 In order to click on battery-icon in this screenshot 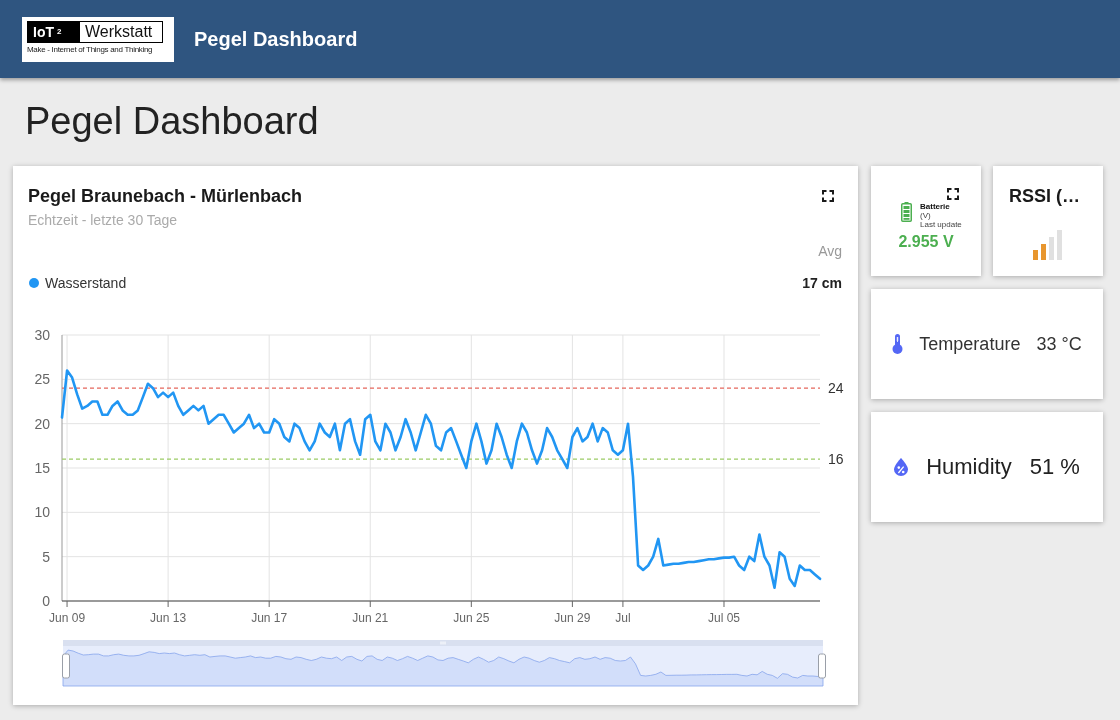, I will do `click(906, 212)`.